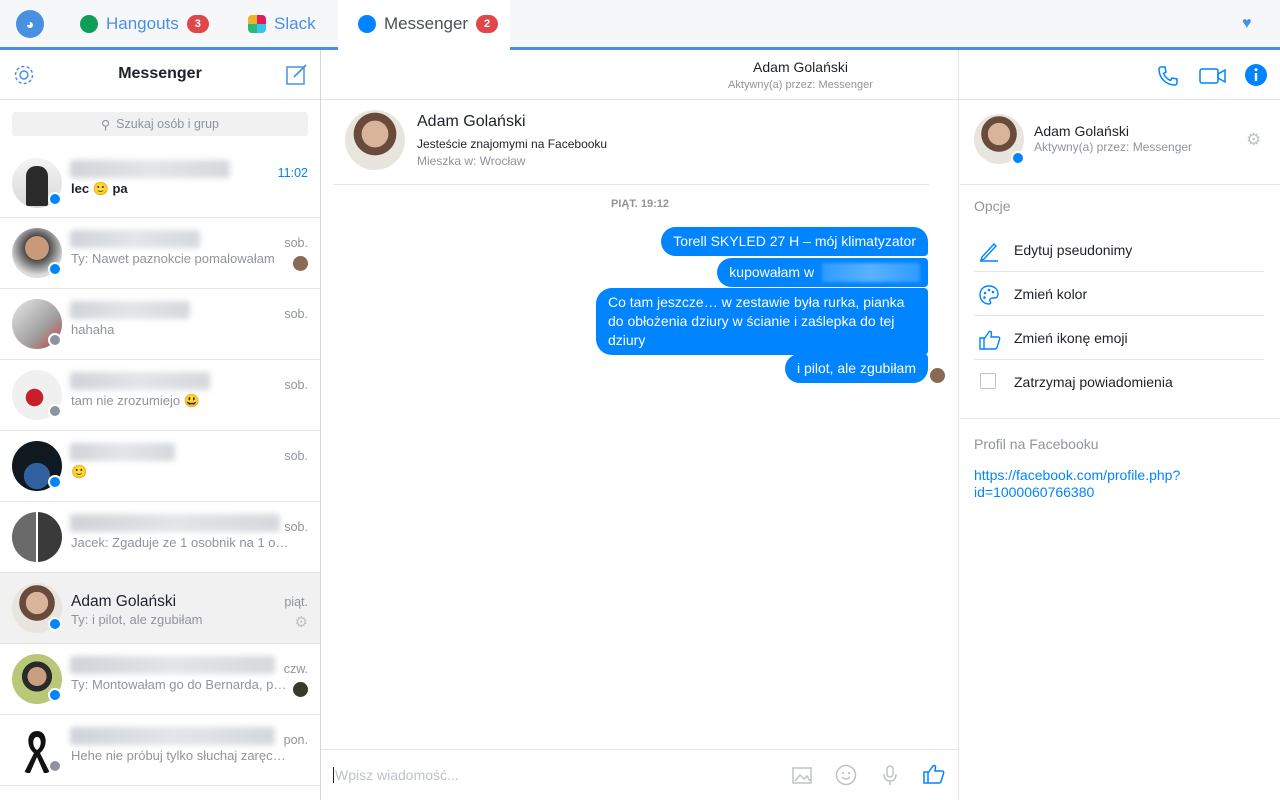 Image resolution: width=1280 pixels, height=800 pixels. What do you see at coordinates (89, 23) in the screenshot?
I see `hangouts-icon` at bounding box center [89, 23].